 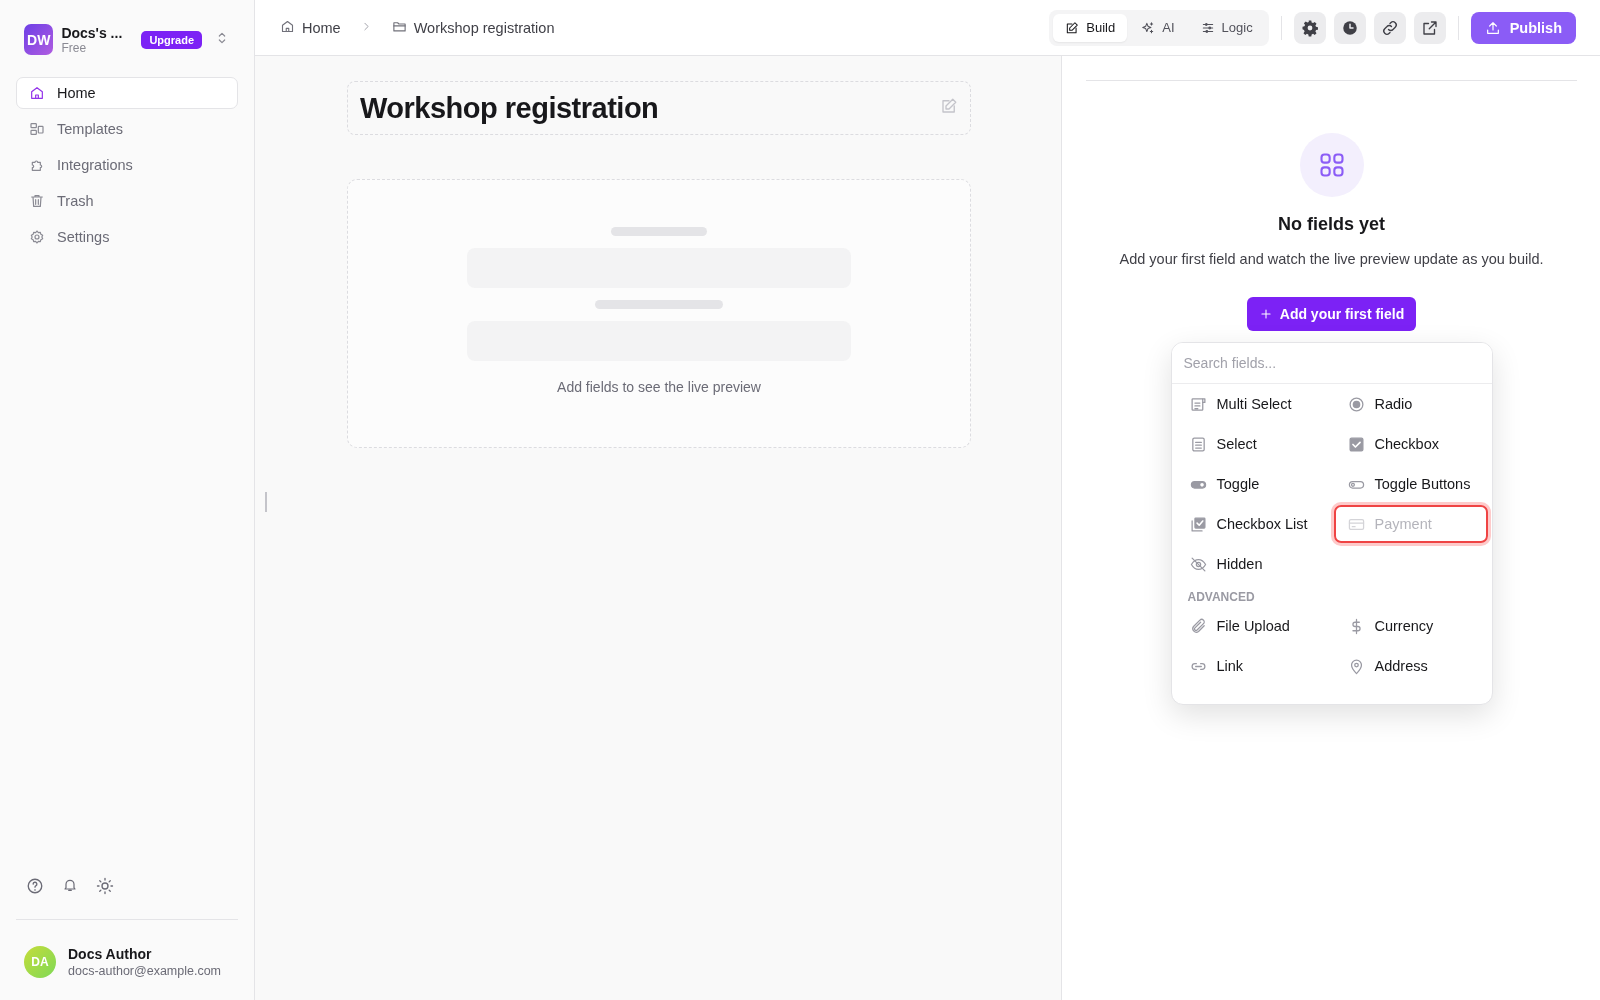 I want to click on radio-icon, so click(x=1356, y=404).